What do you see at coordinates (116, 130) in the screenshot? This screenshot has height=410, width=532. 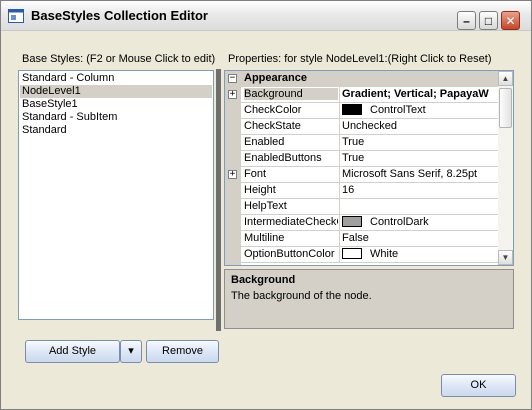 I see `list-item: Standard` at bounding box center [116, 130].